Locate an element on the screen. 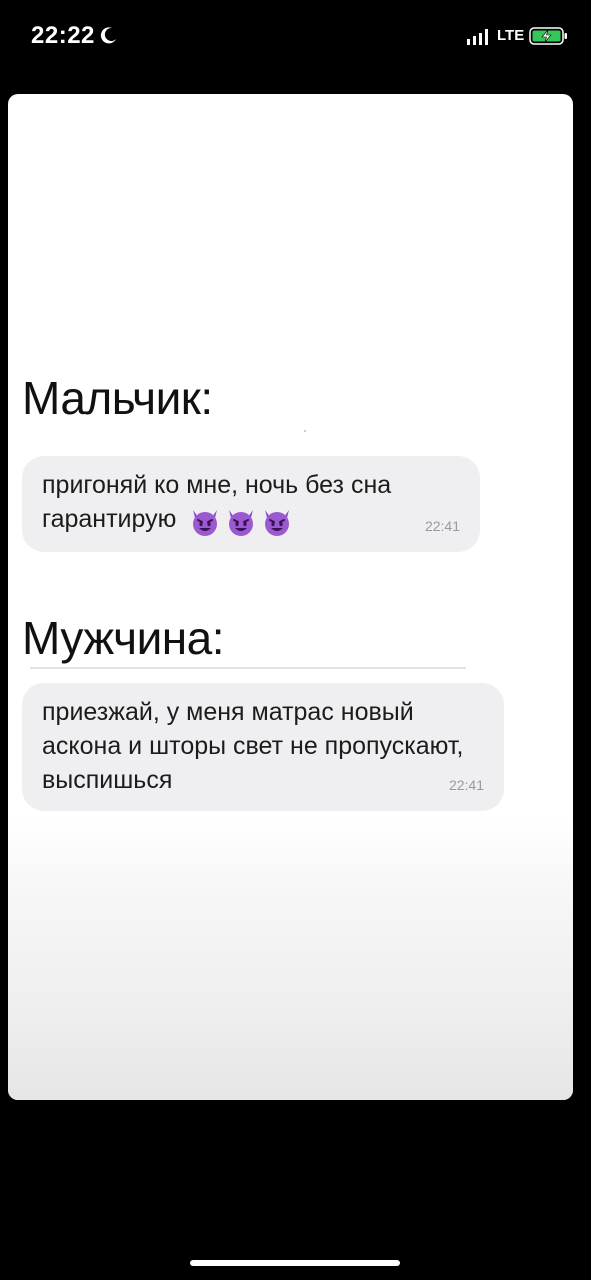  battery-charging-icon is located at coordinates (548, 36).